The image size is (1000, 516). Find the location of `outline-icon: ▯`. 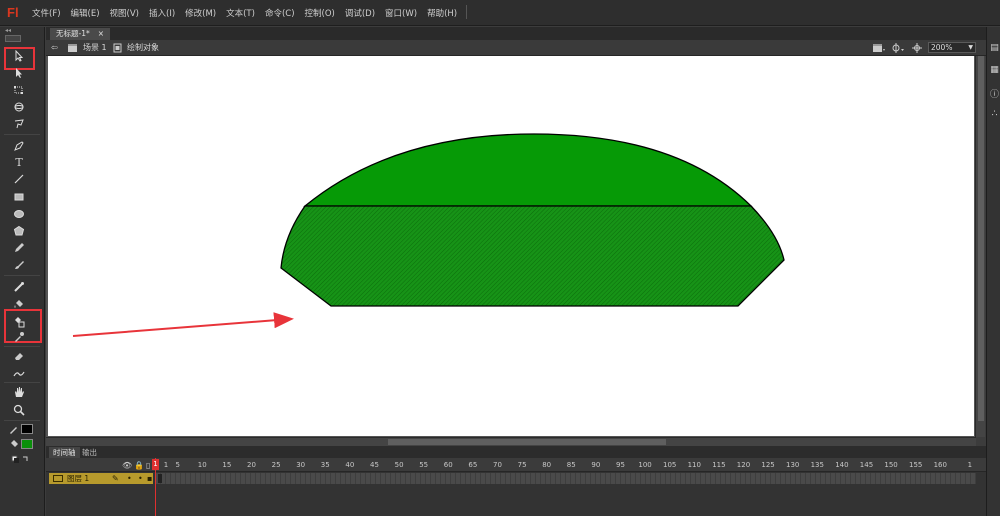

outline-icon: ▯ is located at coordinates (148, 465).